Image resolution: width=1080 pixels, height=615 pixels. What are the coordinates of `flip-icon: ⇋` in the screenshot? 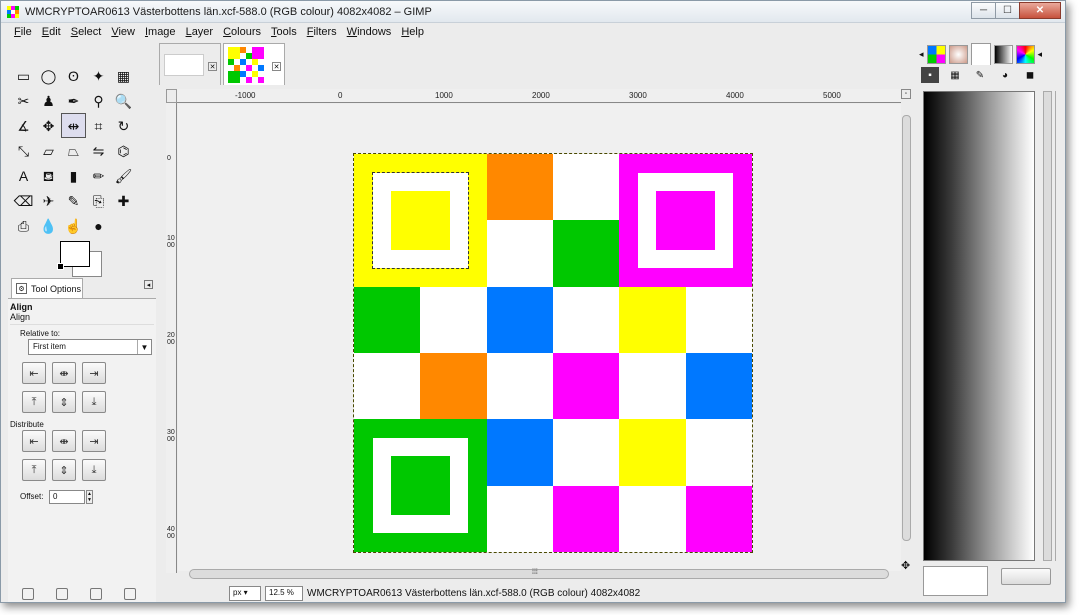 It's located at (98, 150).